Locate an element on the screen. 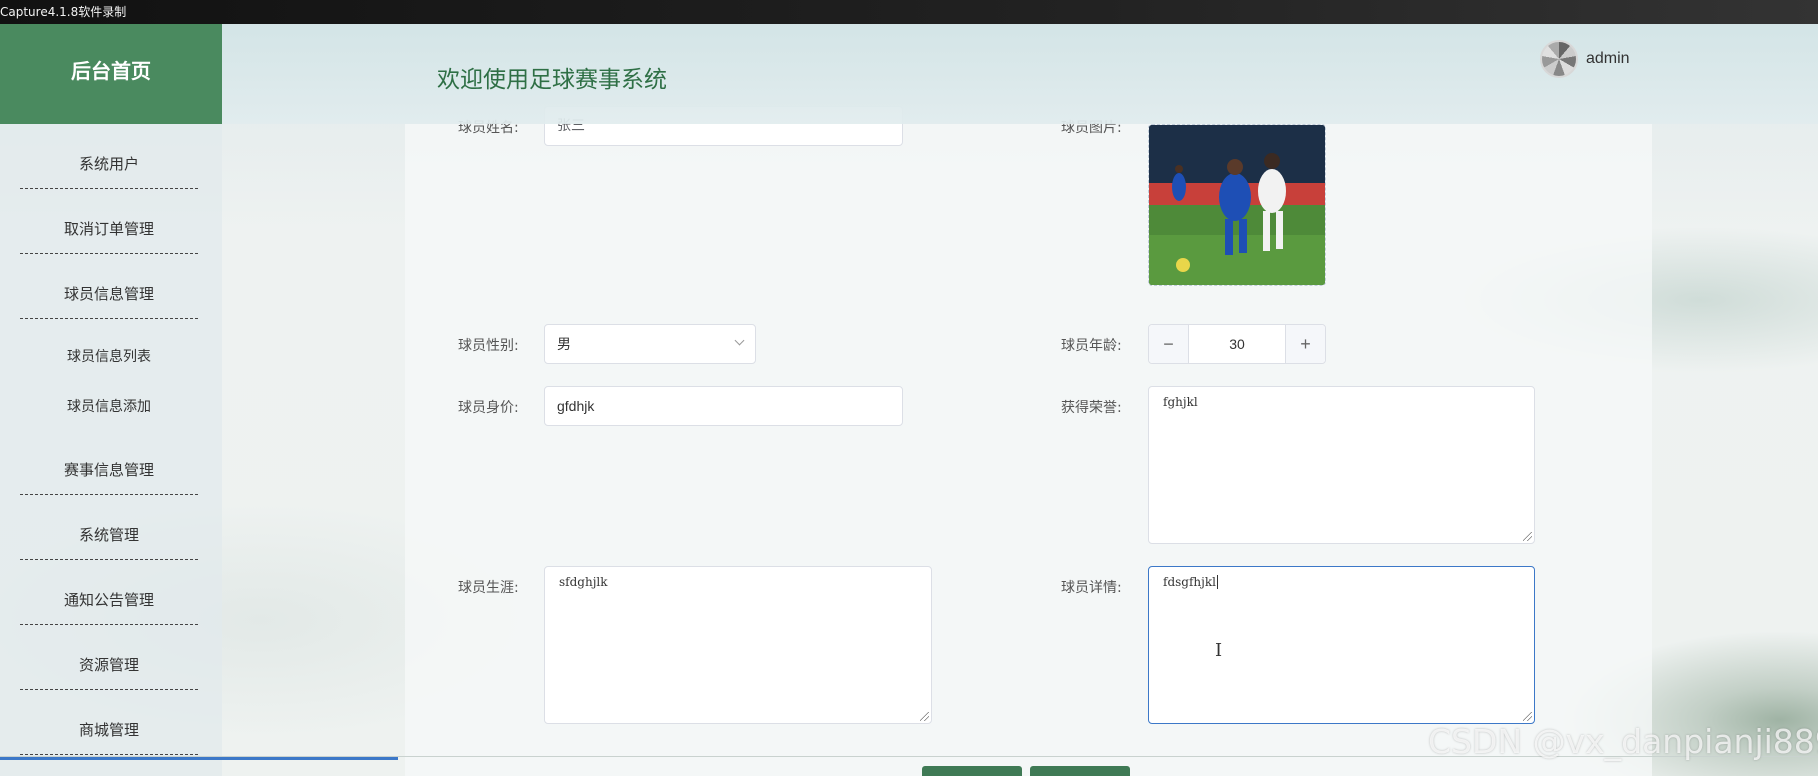  page-title: 欢迎使用足球赛事系统 is located at coordinates (552, 80).